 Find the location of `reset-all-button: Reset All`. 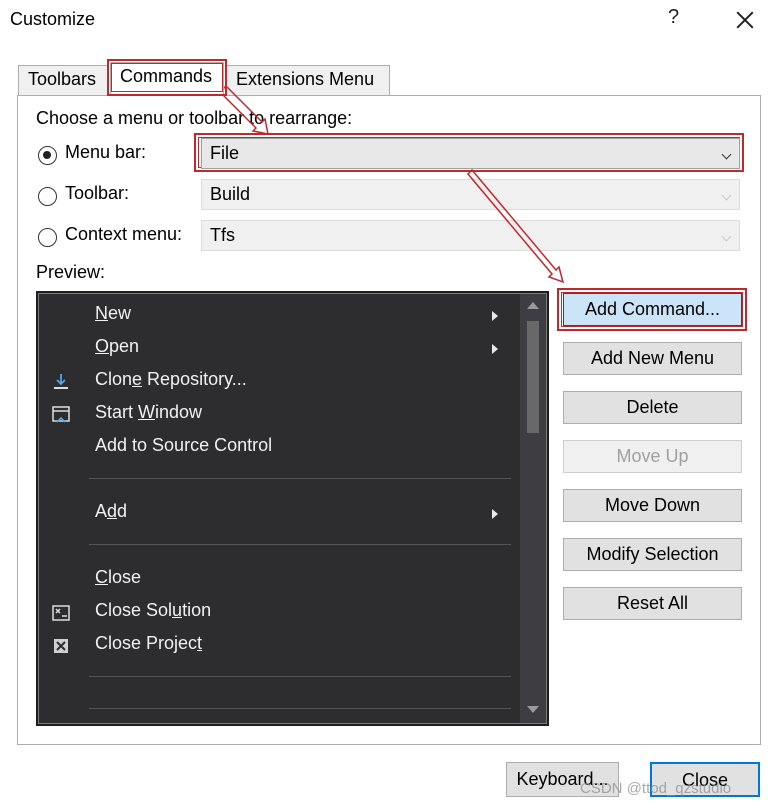

reset-all-button: Reset All is located at coordinates (652, 603).